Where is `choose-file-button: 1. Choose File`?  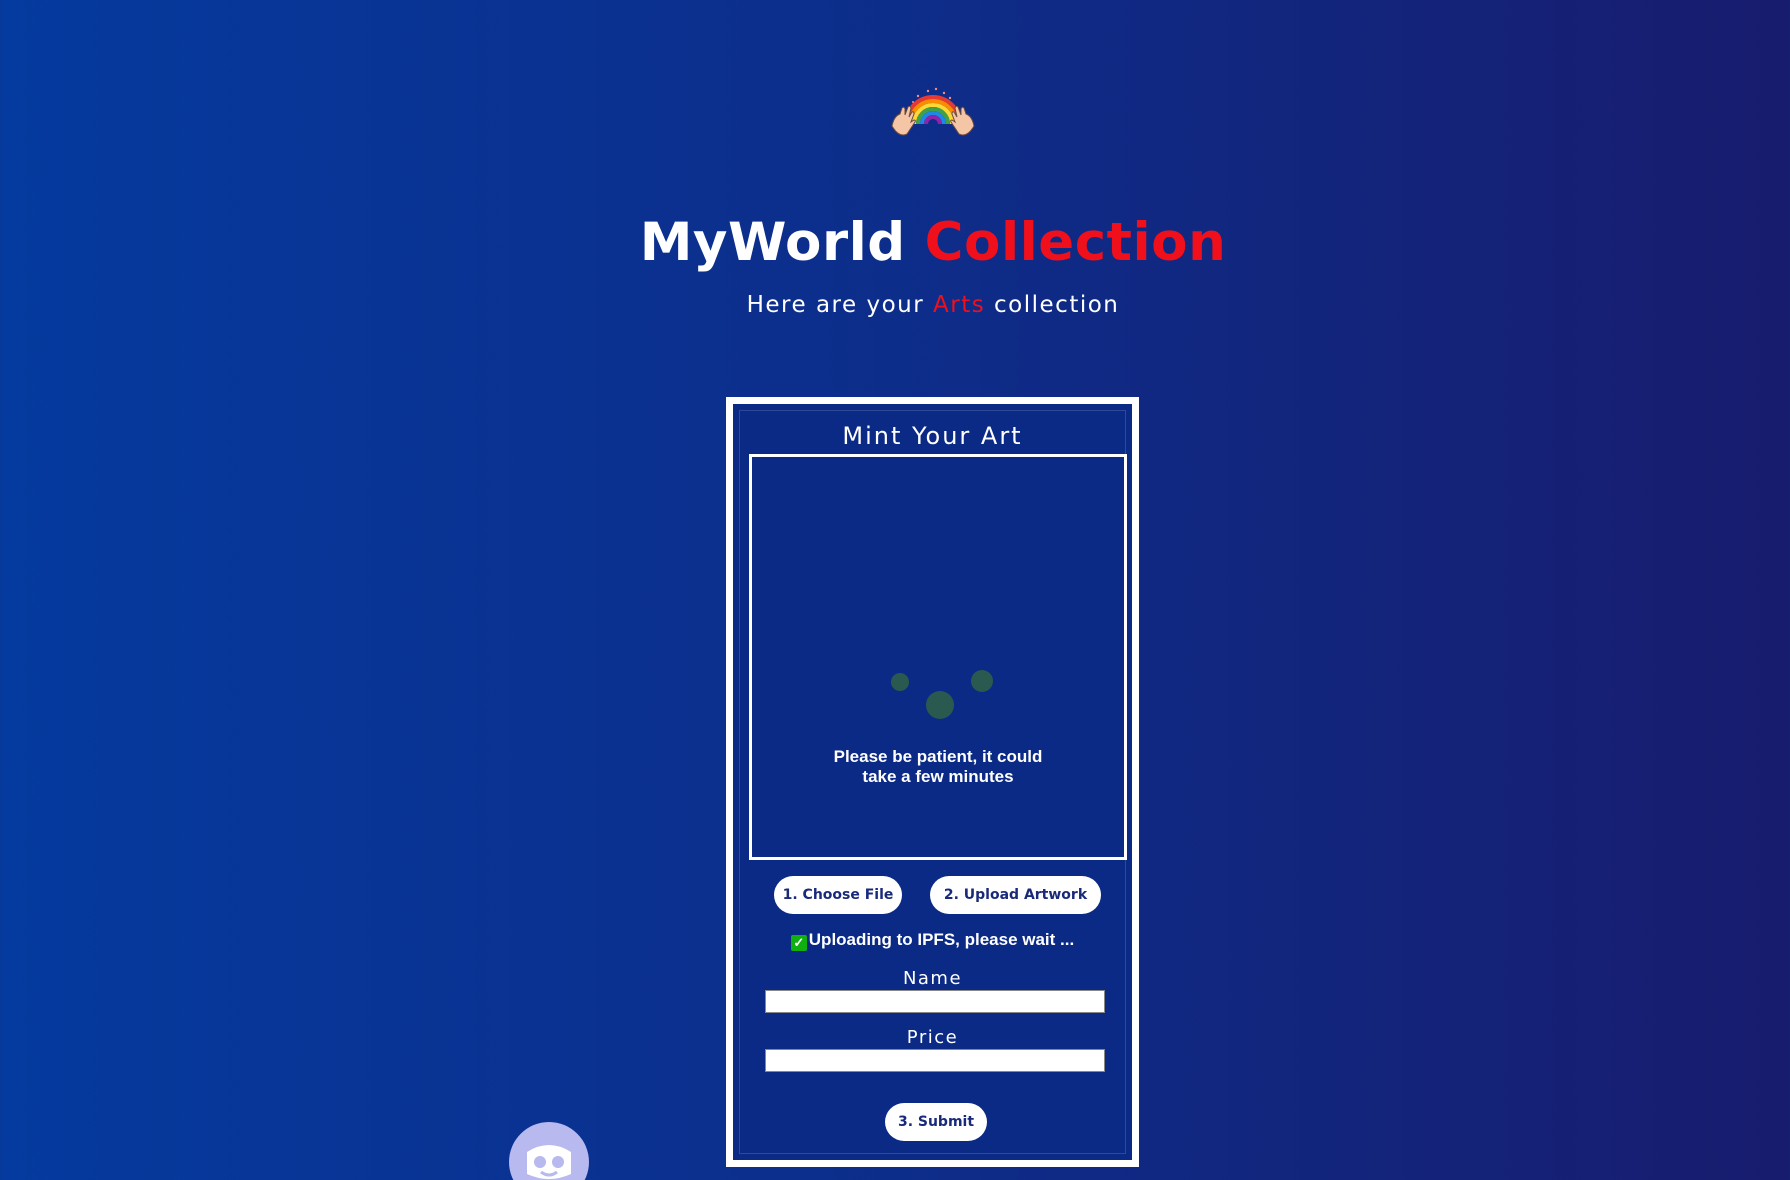
choose-file-button: 1. Choose File is located at coordinates (838, 895).